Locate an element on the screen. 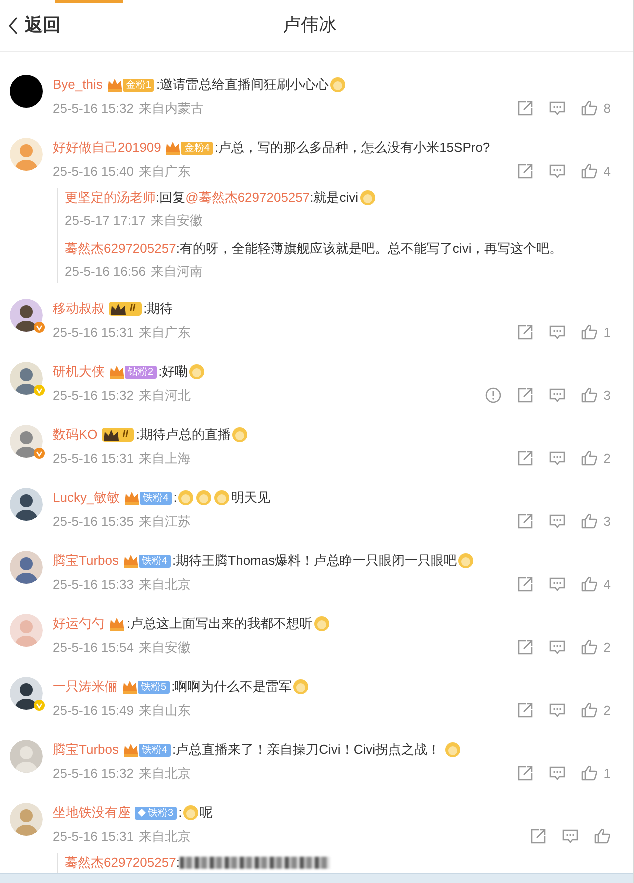 Image resolution: width=634 pixels, height=883 pixels. username: Bye_this is located at coordinates (78, 85).